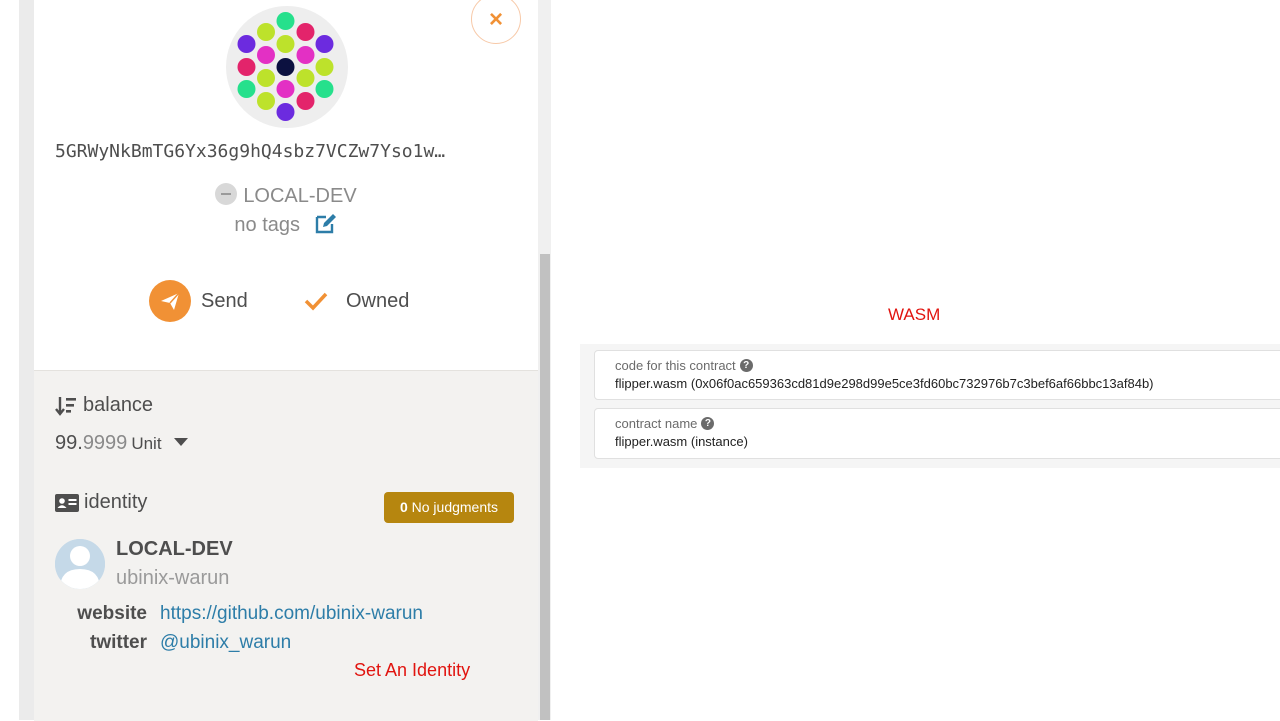 This screenshot has height=721, width=1280. What do you see at coordinates (656, 423) in the screenshot?
I see `contract-name-label-text: contract name` at bounding box center [656, 423].